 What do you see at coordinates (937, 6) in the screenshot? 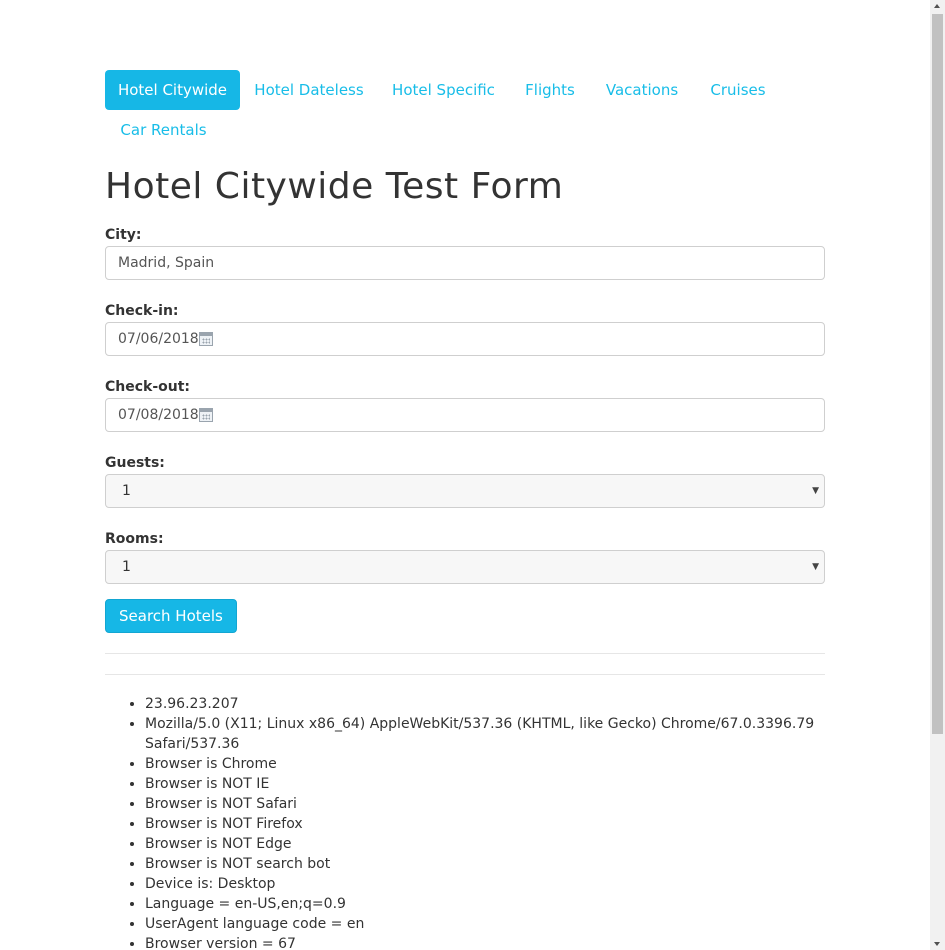
I see `scroll-up-icon` at bounding box center [937, 6].